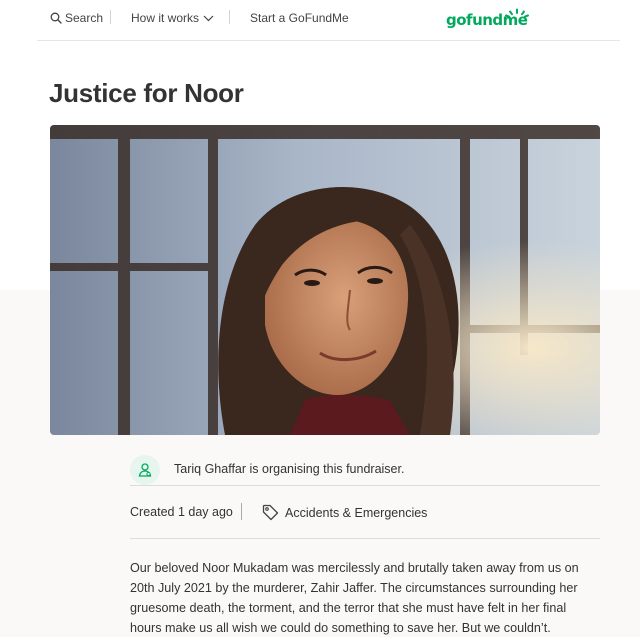  What do you see at coordinates (328, 40) in the screenshot?
I see `header-divider` at bounding box center [328, 40].